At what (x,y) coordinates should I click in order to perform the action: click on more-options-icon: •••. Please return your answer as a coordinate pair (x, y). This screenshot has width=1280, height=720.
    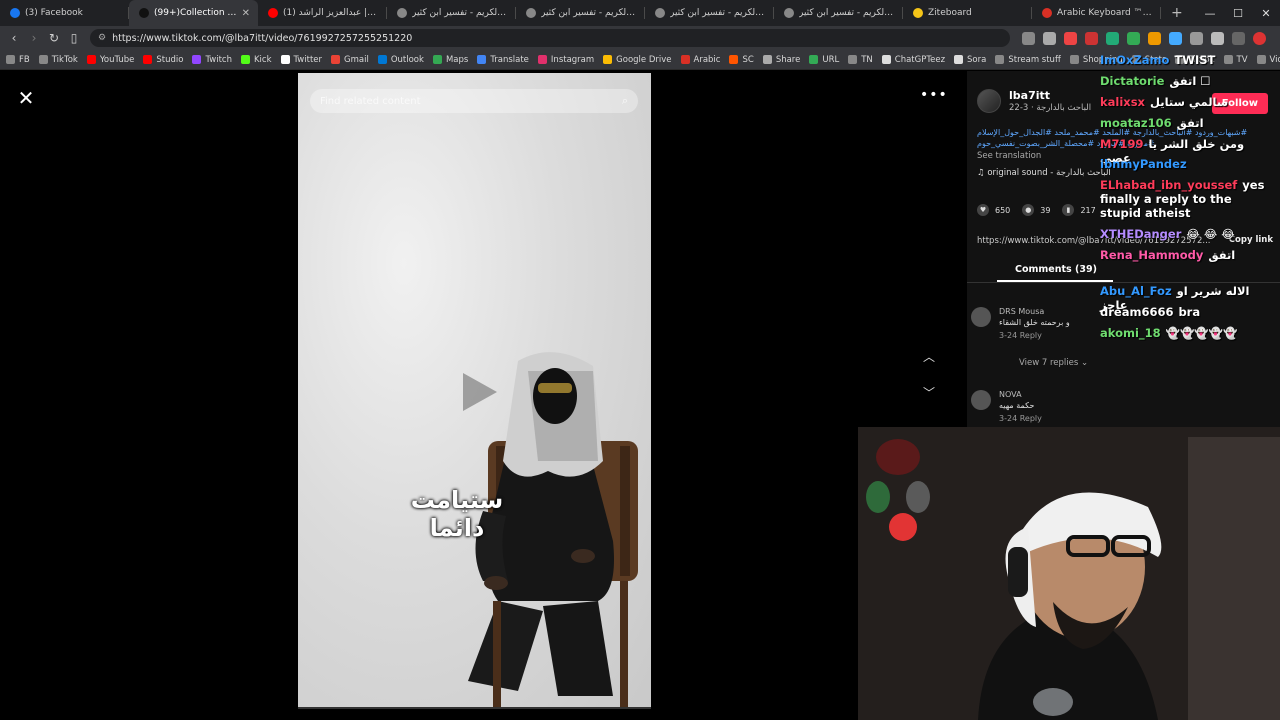
    Looking at the image, I should click on (934, 95).